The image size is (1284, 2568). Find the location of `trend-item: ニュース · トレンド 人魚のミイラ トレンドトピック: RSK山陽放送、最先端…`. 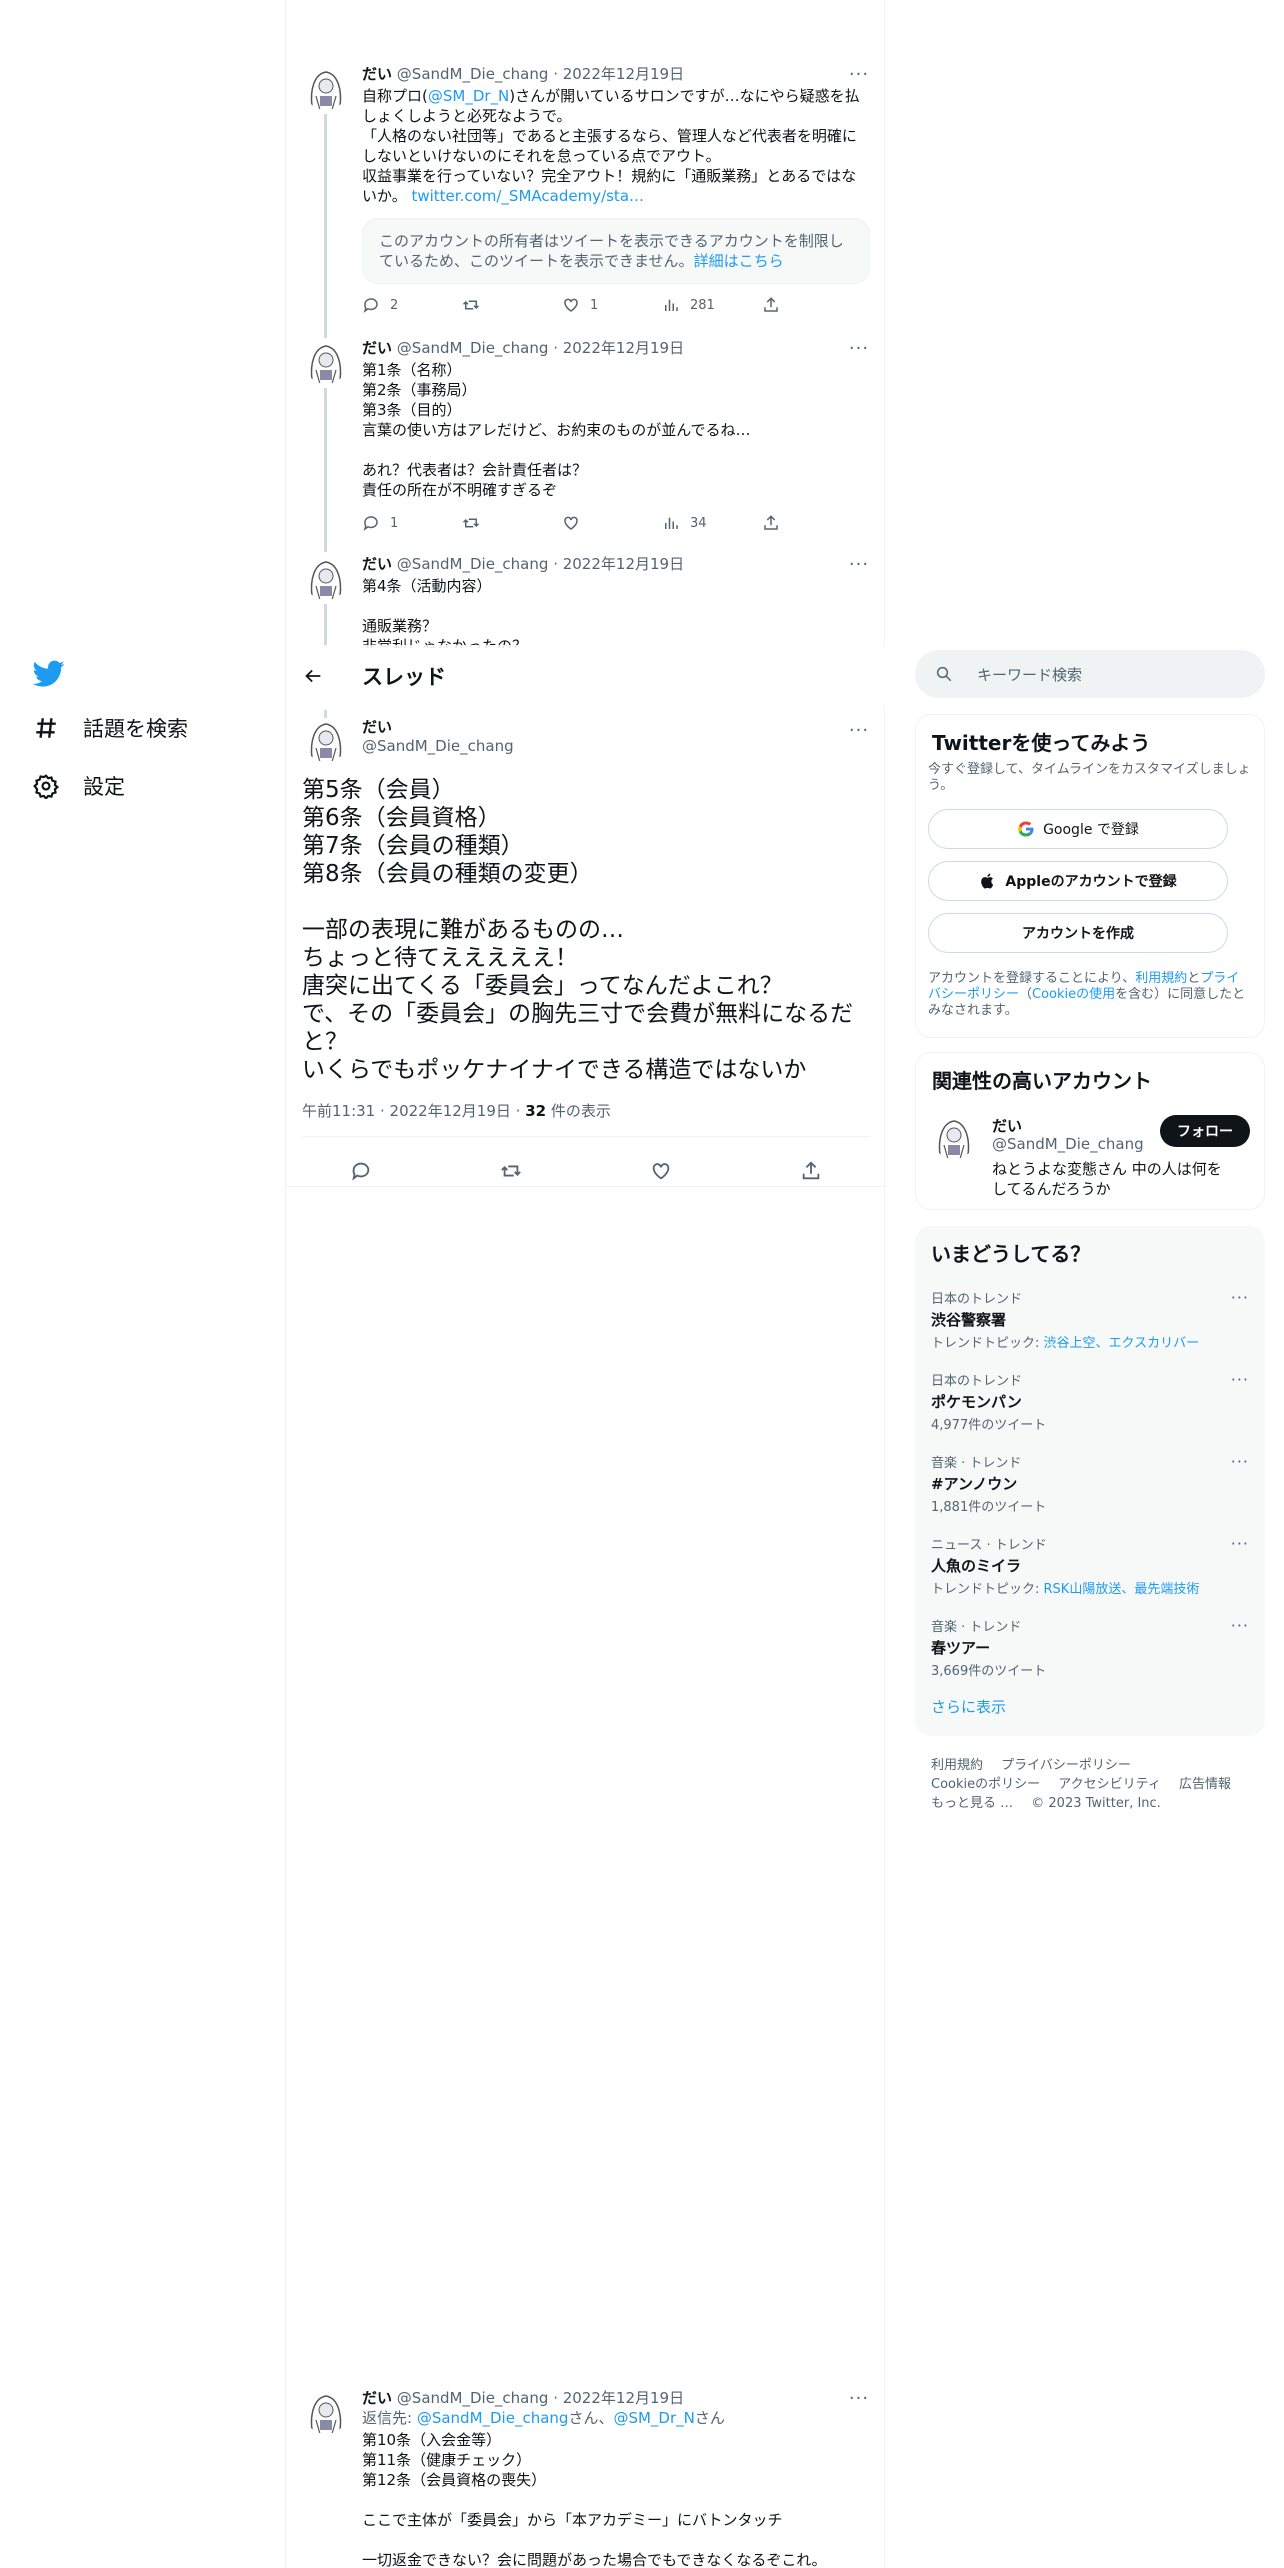

trend-item: ニュース · トレンド 人魚のミイラ トレンドトピック: RSK山陽放送、最先端… is located at coordinates (1090, 1565).